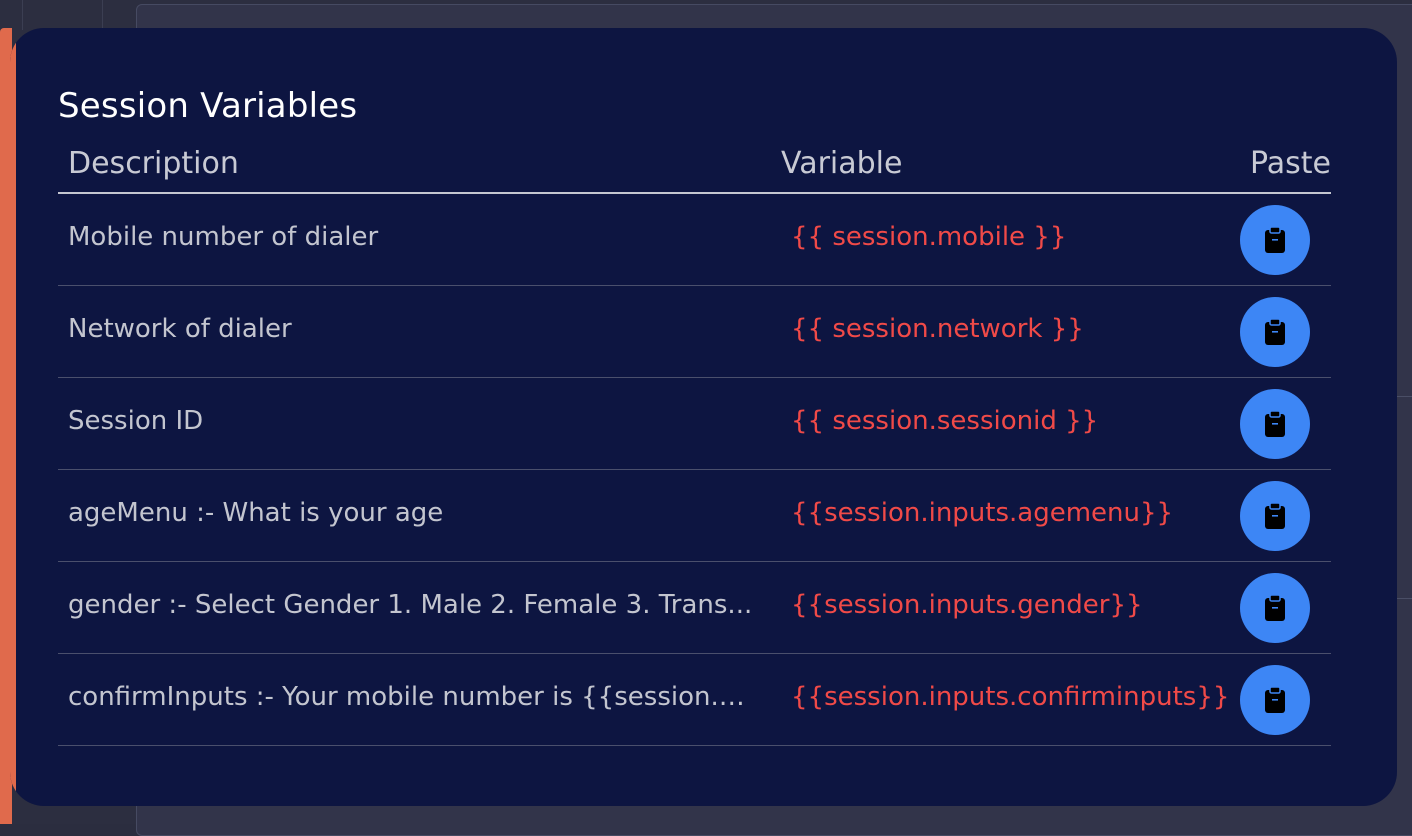 The image size is (1412, 836). What do you see at coordinates (223, 237) in the screenshot?
I see `row-description: Mobile number of dialer` at bounding box center [223, 237].